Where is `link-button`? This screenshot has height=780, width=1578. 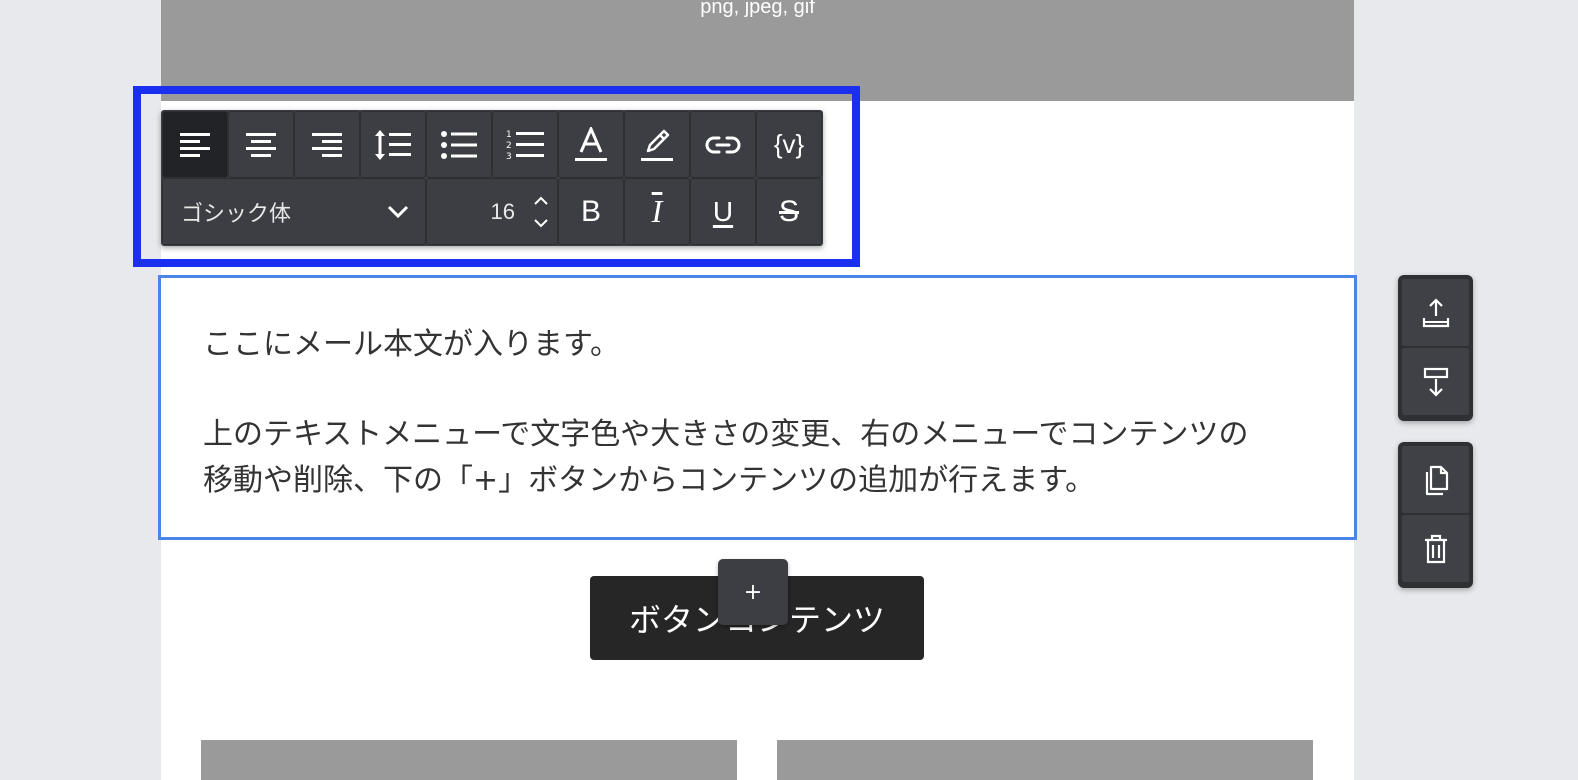
link-button is located at coordinates (723, 144).